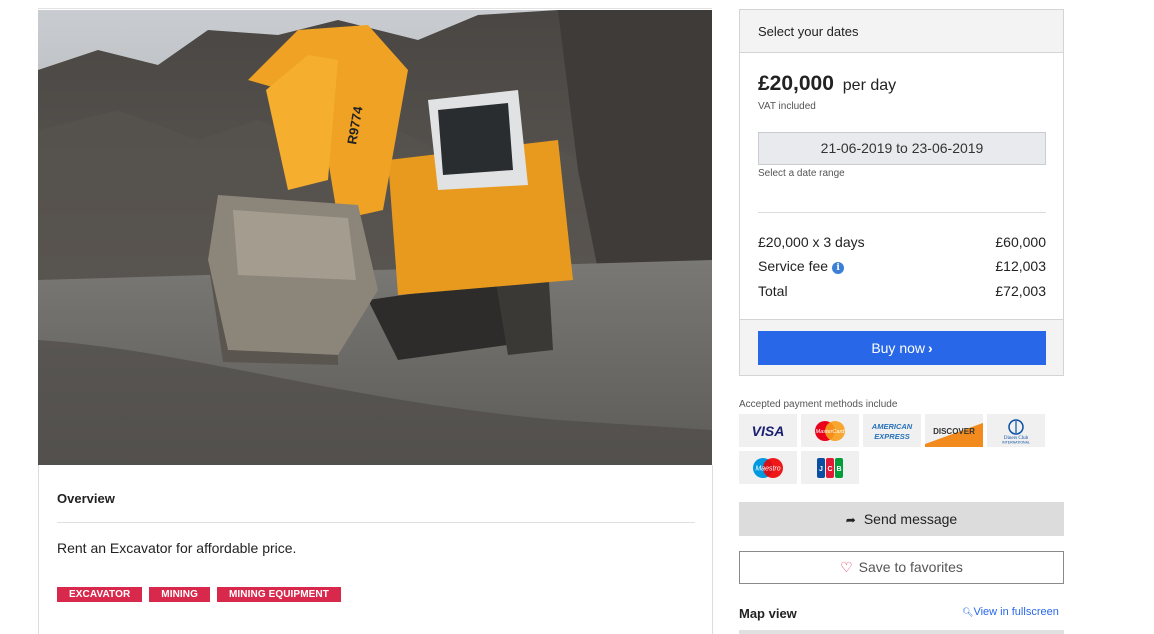  I want to click on chevron-right-icon: ›, so click(930, 348).